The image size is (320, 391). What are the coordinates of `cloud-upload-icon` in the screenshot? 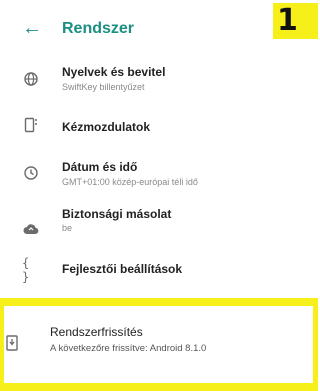 It's located at (31, 229).